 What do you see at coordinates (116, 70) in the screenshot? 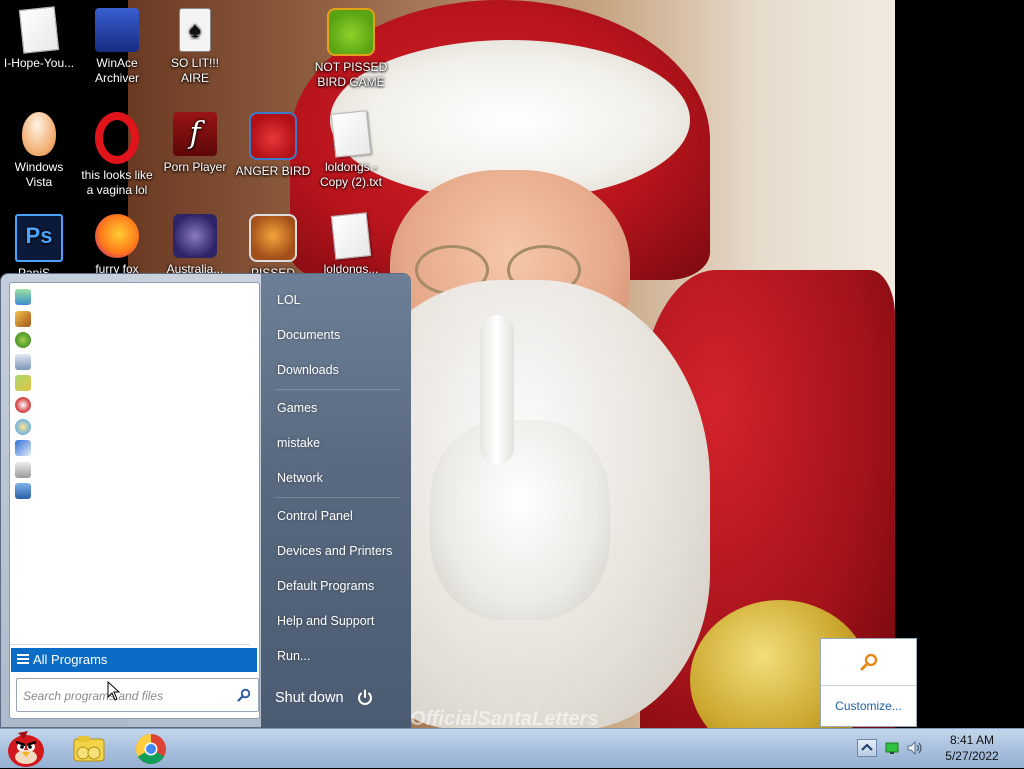
I see `desktop-icon-label: WinAce Archiver` at bounding box center [116, 70].